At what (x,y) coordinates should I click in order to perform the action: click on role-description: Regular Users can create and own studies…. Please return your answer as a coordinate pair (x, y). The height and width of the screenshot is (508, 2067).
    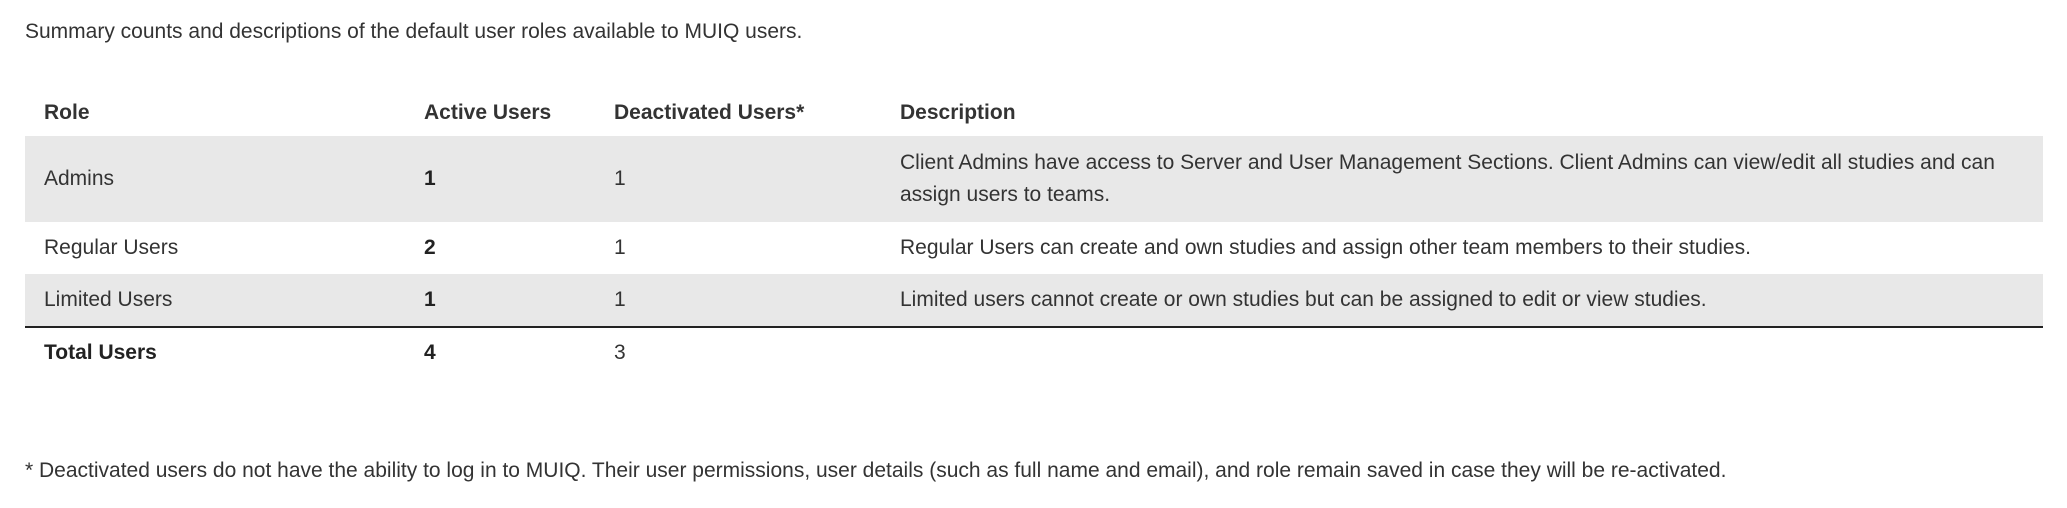
    Looking at the image, I should click on (1325, 247).